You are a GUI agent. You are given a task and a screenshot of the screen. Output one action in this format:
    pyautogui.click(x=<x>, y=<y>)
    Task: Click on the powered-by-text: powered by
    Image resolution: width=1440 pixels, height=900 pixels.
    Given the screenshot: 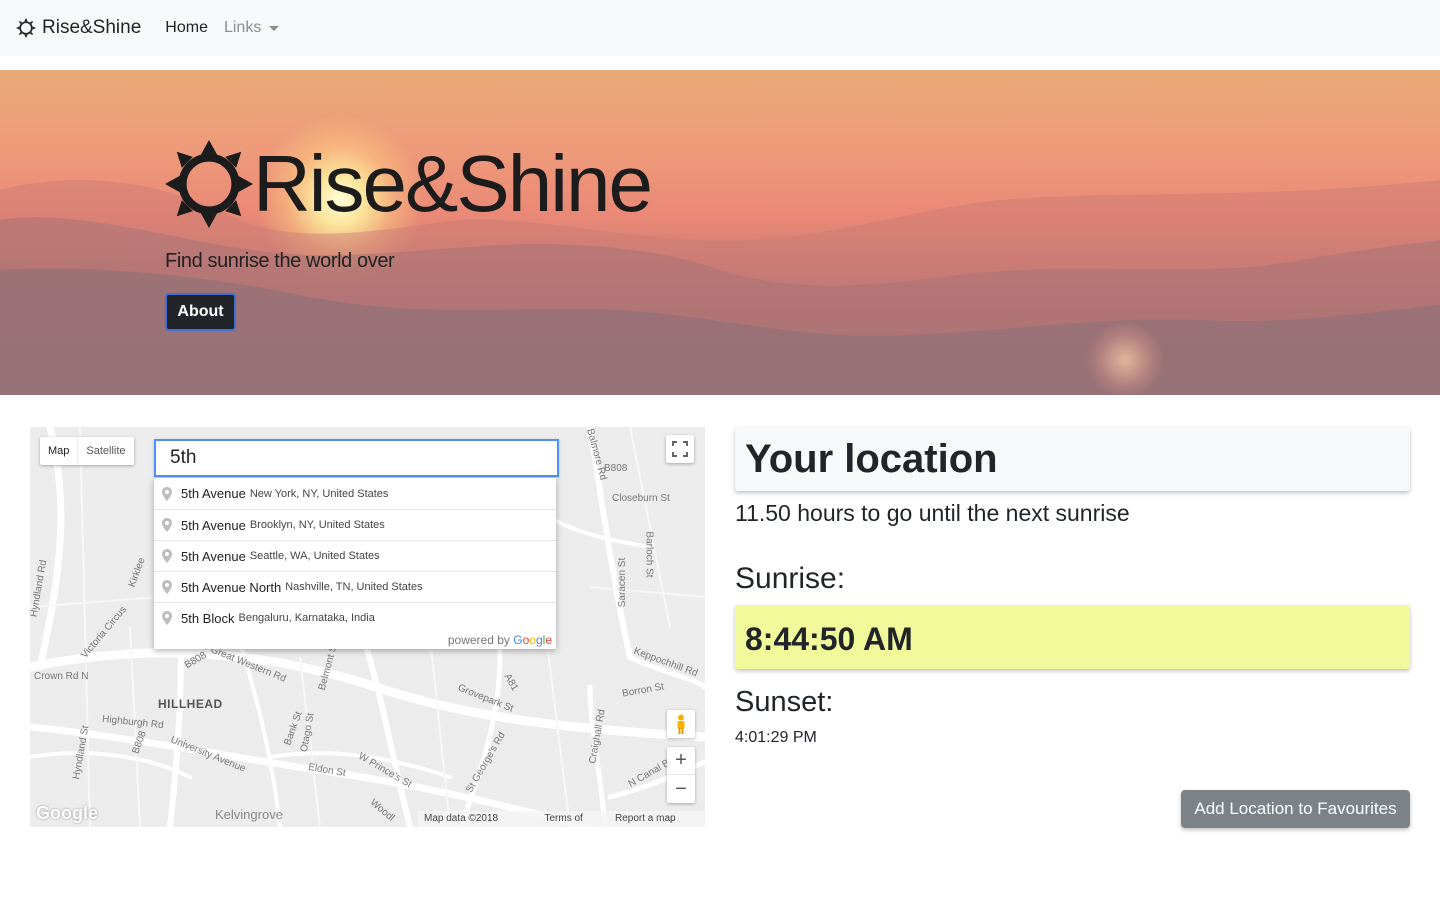 What is the action you would take?
    pyautogui.click(x=478, y=640)
    